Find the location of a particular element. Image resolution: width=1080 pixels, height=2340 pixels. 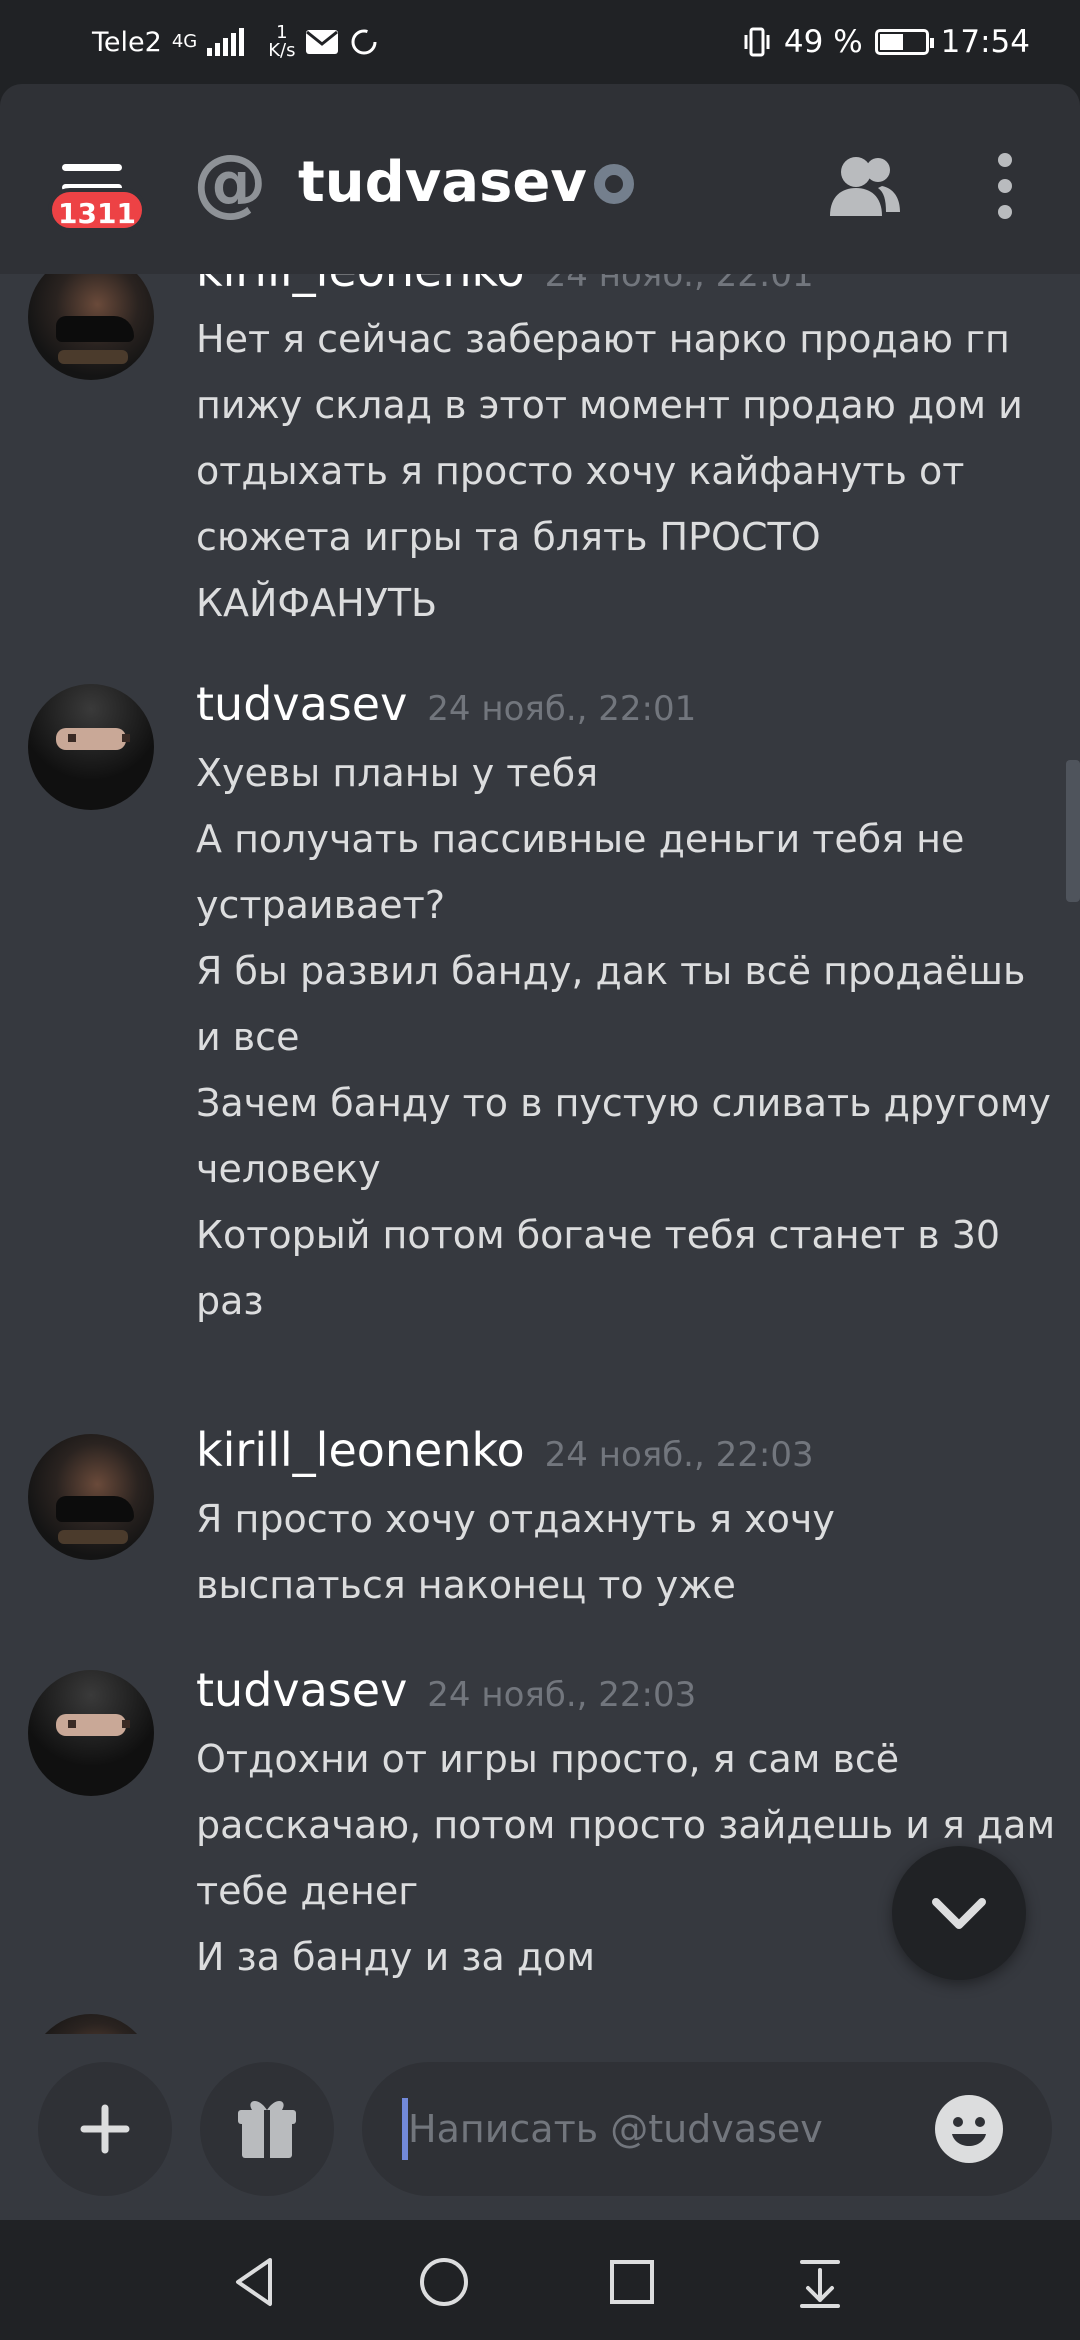

message-line: Хуевы планы у тебя is located at coordinates (397, 773).